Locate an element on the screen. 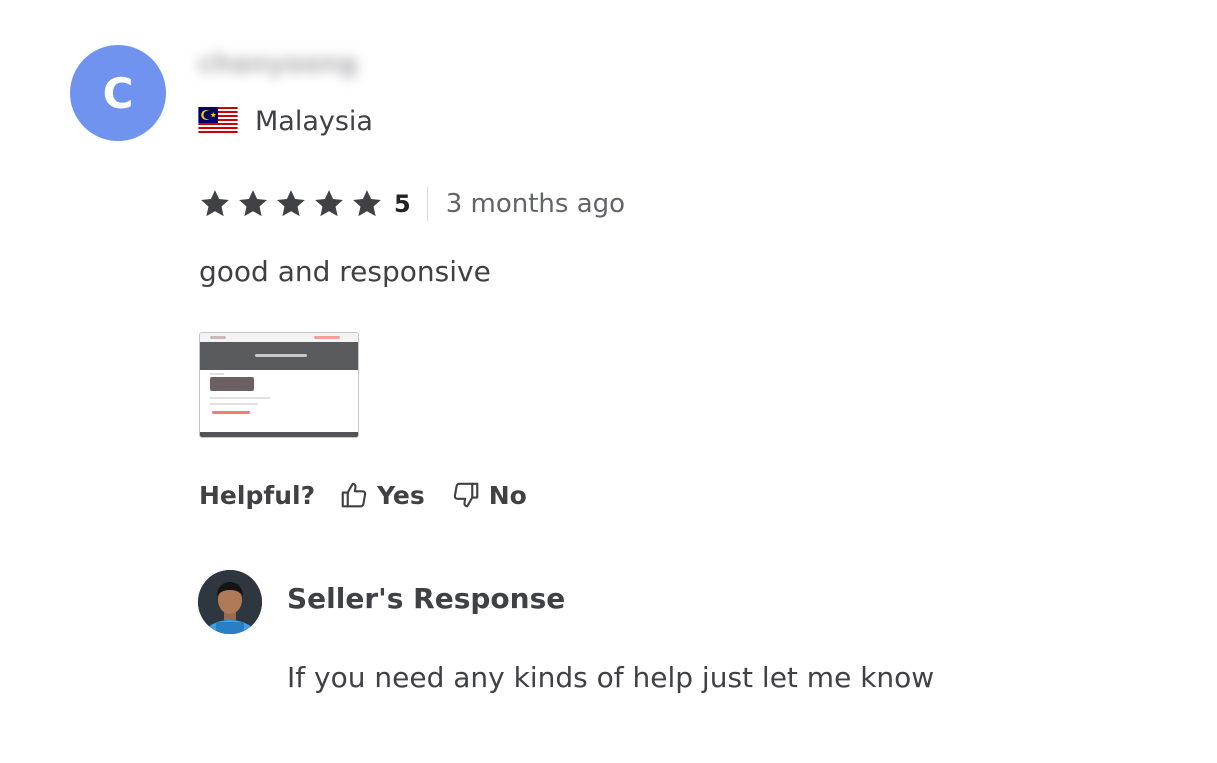 The image size is (1217, 763). reviewer-username: chanyoong is located at coordinates (278, 64).